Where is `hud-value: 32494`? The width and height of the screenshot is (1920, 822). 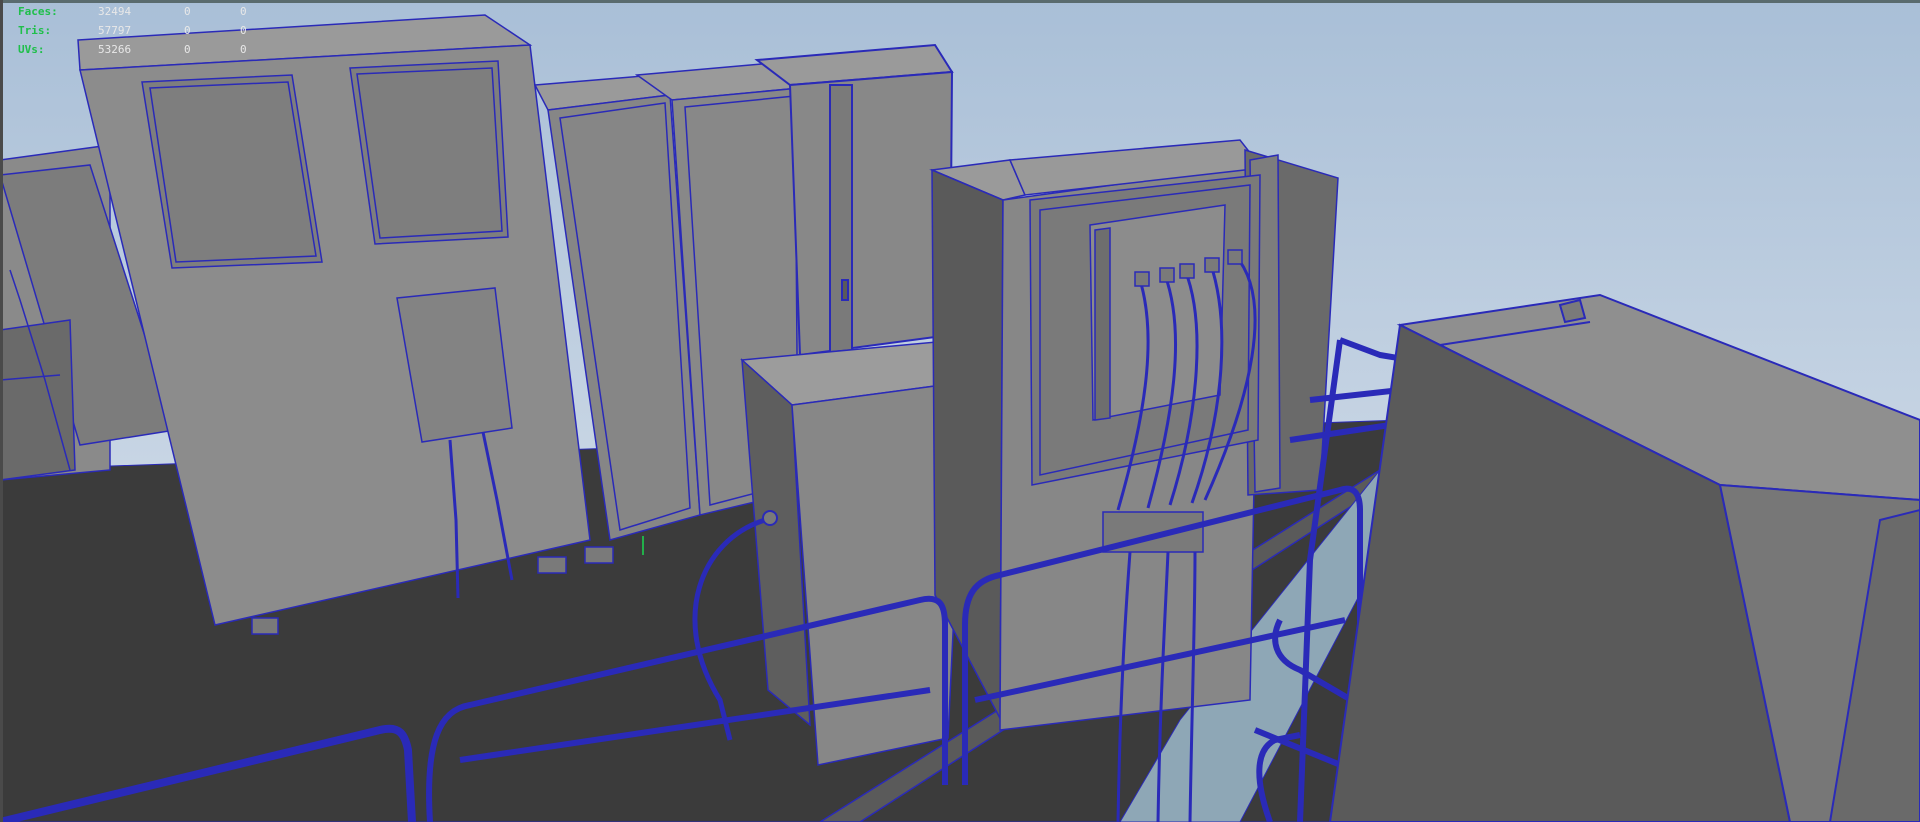
hud-value: 32494 is located at coordinates (115, 11).